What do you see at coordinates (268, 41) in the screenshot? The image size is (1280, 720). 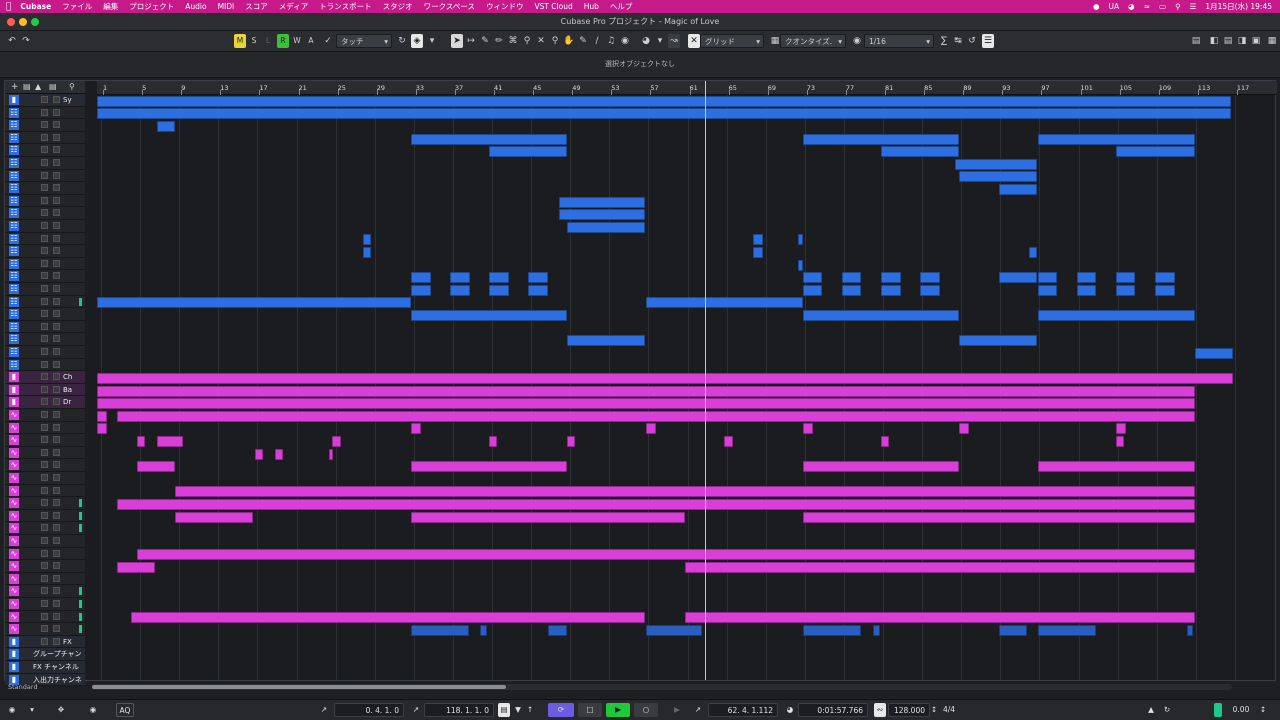 I see `listen-state-button: L` at bounding box center [268, 41].